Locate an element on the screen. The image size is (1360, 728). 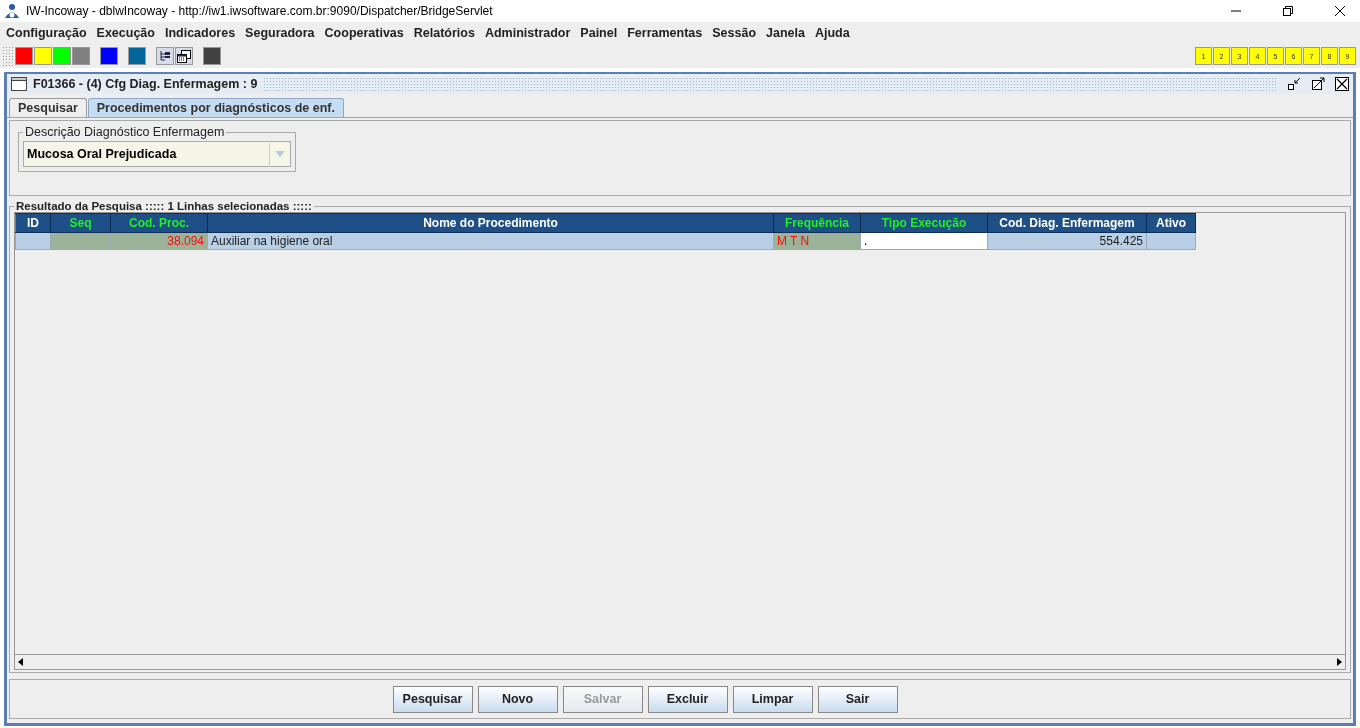
menu-item: Seguradora is located at coordinates (281, 33).